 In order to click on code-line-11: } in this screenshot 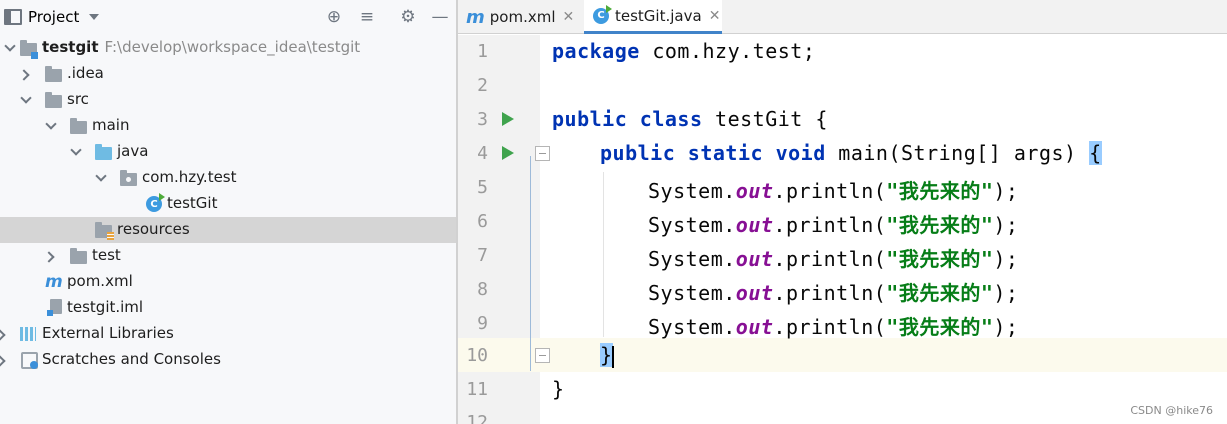, I will do `click(558, 389)`.